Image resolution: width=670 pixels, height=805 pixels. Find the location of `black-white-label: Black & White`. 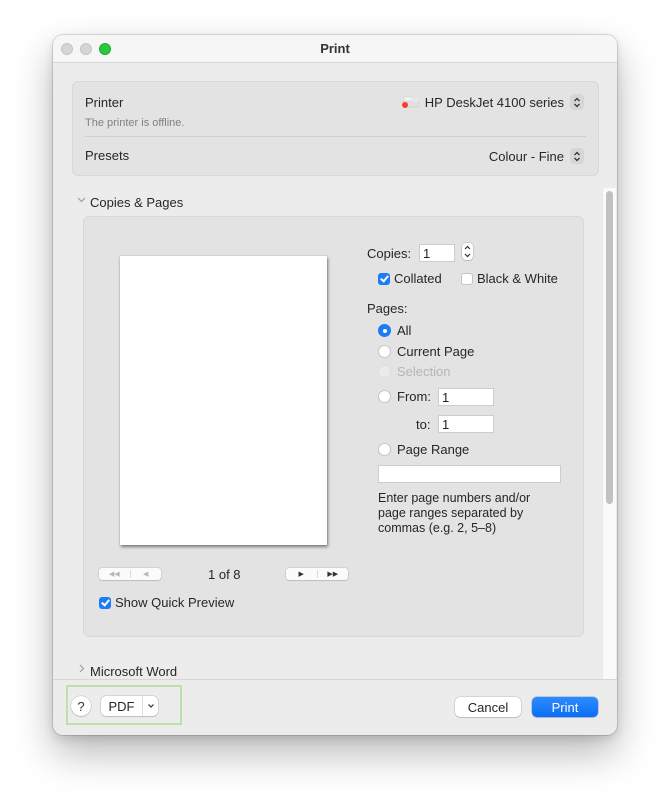

black-white-label: Black & White is located at coordinates (517, 278).